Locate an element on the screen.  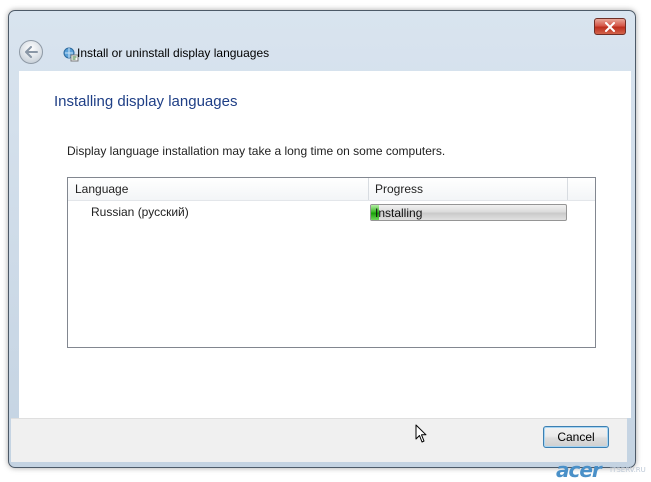
list-row: Russian (русский) Installing is located at coordinates (331, 212).